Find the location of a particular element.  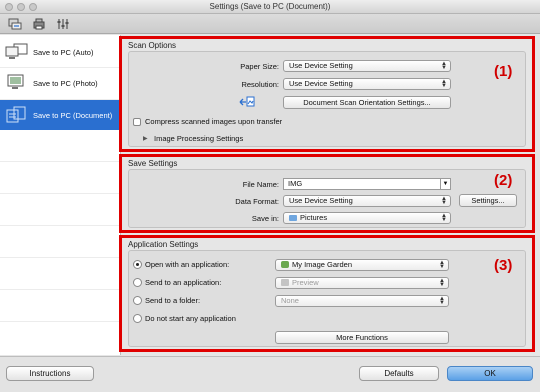

defaults-button: Defaults is located at coordinates (399, 373).